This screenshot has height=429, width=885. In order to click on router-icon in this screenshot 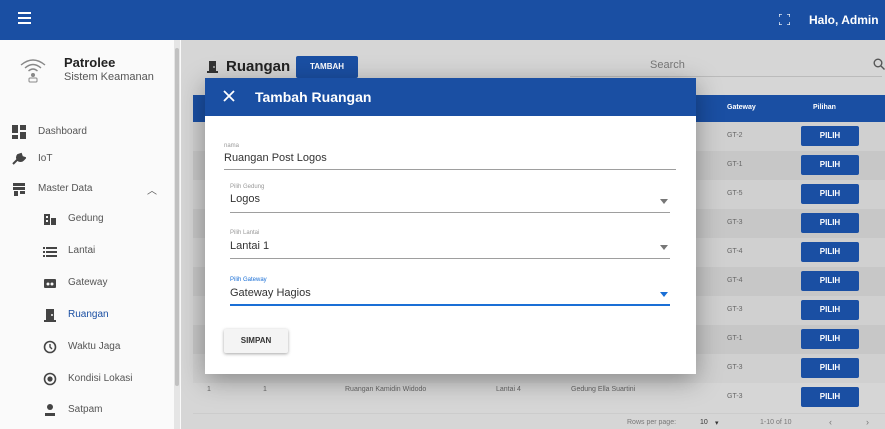, I will do `click(50, 283)`.